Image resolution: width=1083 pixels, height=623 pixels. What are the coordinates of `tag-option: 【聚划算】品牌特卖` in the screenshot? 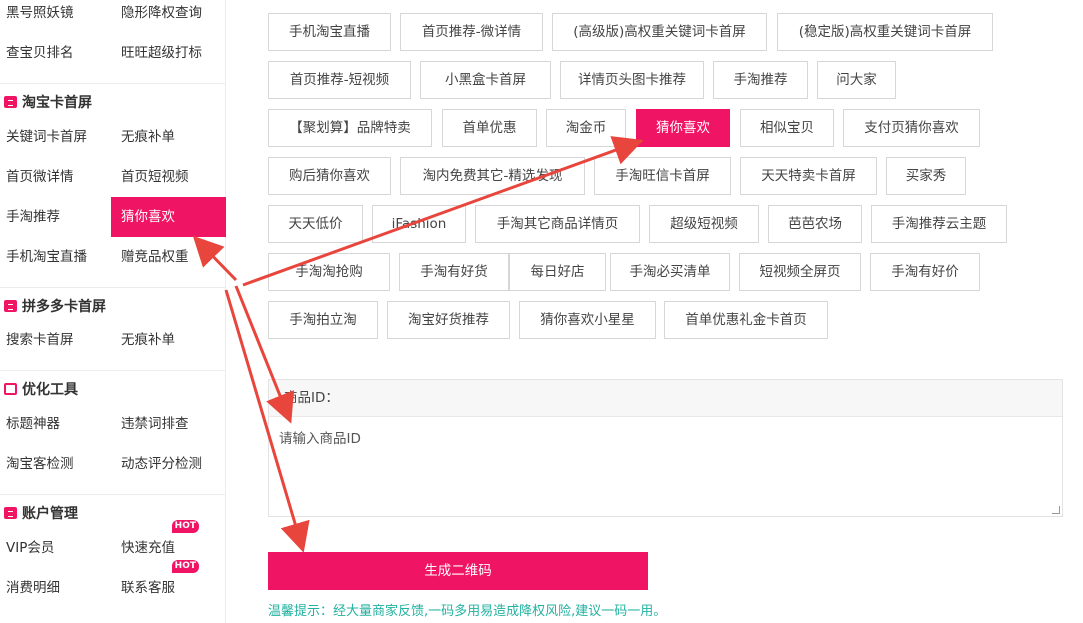 It's located at (350, 128).